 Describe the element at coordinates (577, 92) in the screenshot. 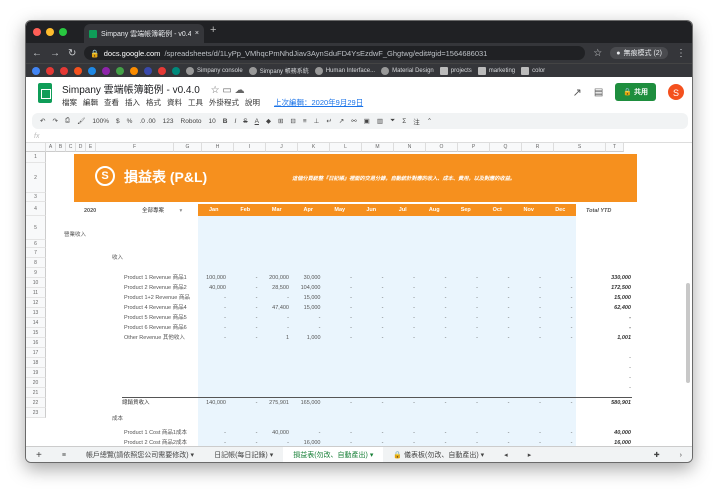

I see `activity-icon: ↗` at that location.